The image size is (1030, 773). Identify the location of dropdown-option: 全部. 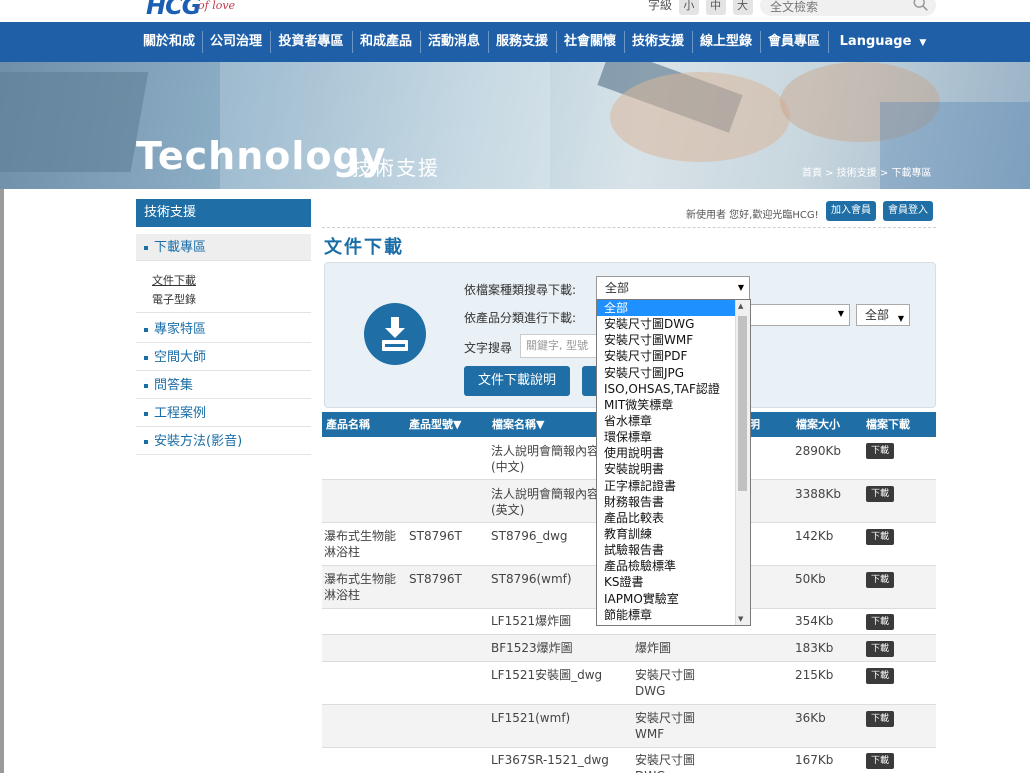
(673, 308).